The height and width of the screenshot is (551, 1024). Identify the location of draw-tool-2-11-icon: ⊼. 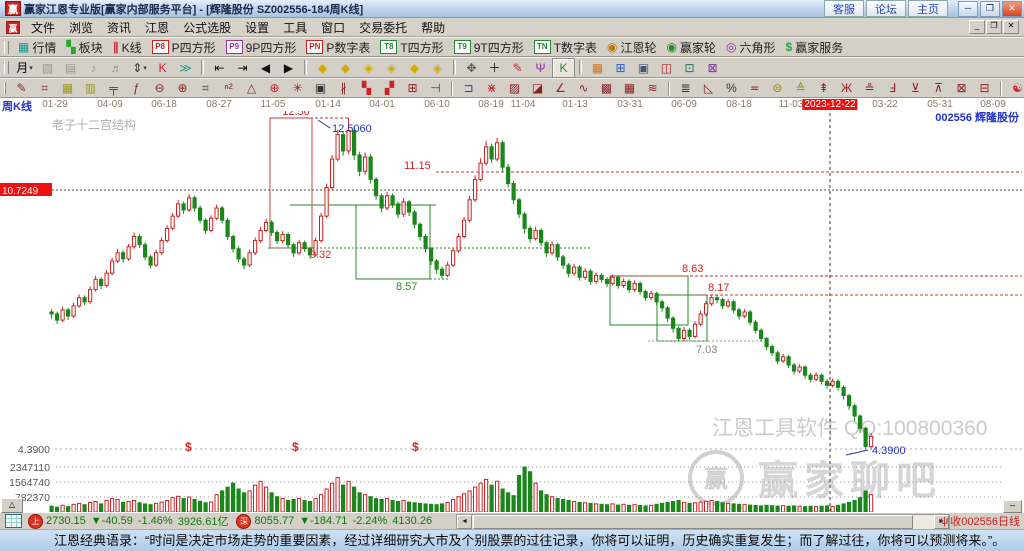
(938, 88).